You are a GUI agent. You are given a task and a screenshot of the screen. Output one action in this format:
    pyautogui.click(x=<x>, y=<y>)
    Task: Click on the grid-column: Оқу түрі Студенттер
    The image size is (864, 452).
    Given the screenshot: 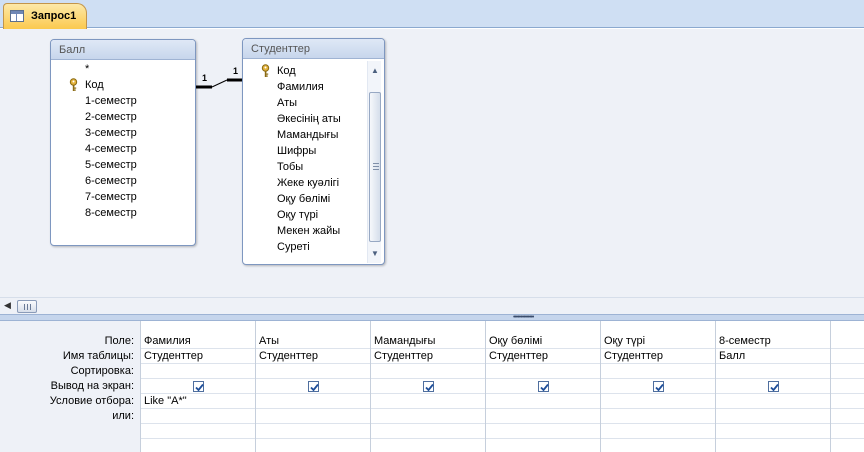 What is the action you would take?
    pyautogui.click(x=657, y=386)
    